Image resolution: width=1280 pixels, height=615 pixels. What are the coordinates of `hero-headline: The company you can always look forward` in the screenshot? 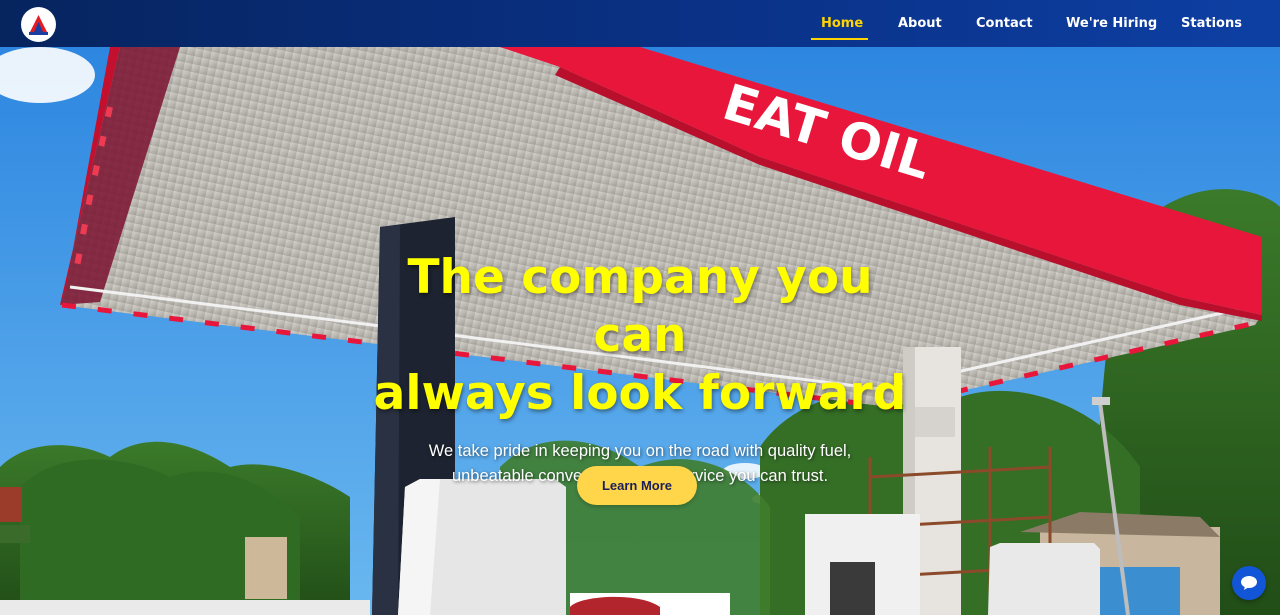 It's located at (640, 336).